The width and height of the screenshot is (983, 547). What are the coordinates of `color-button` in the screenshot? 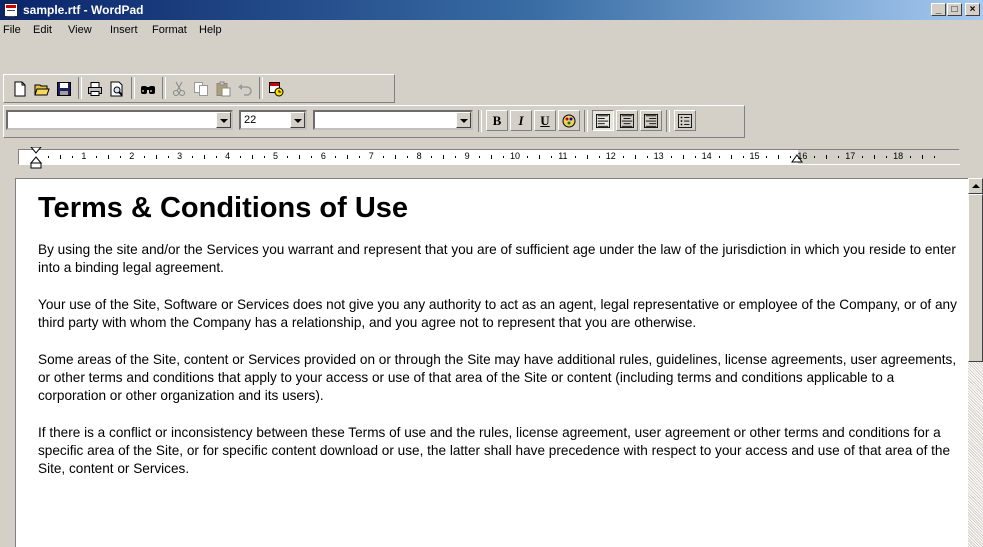 It's located at (569, 120).